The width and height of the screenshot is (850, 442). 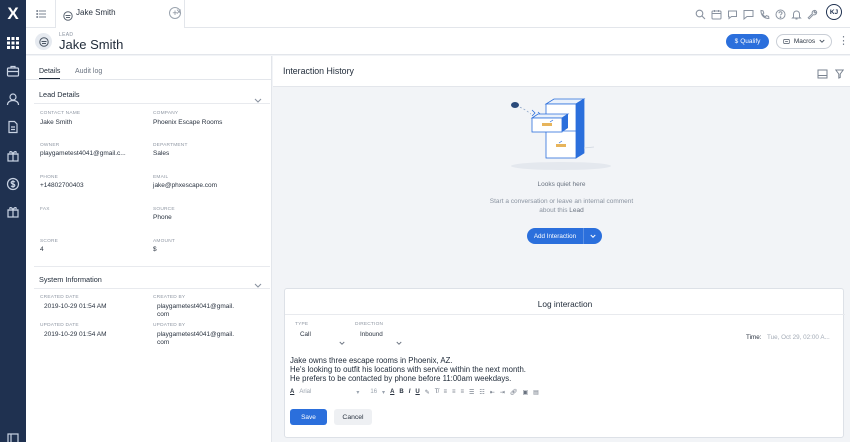 I want to click on font-size-select: 16, so click(x=373, y=392).